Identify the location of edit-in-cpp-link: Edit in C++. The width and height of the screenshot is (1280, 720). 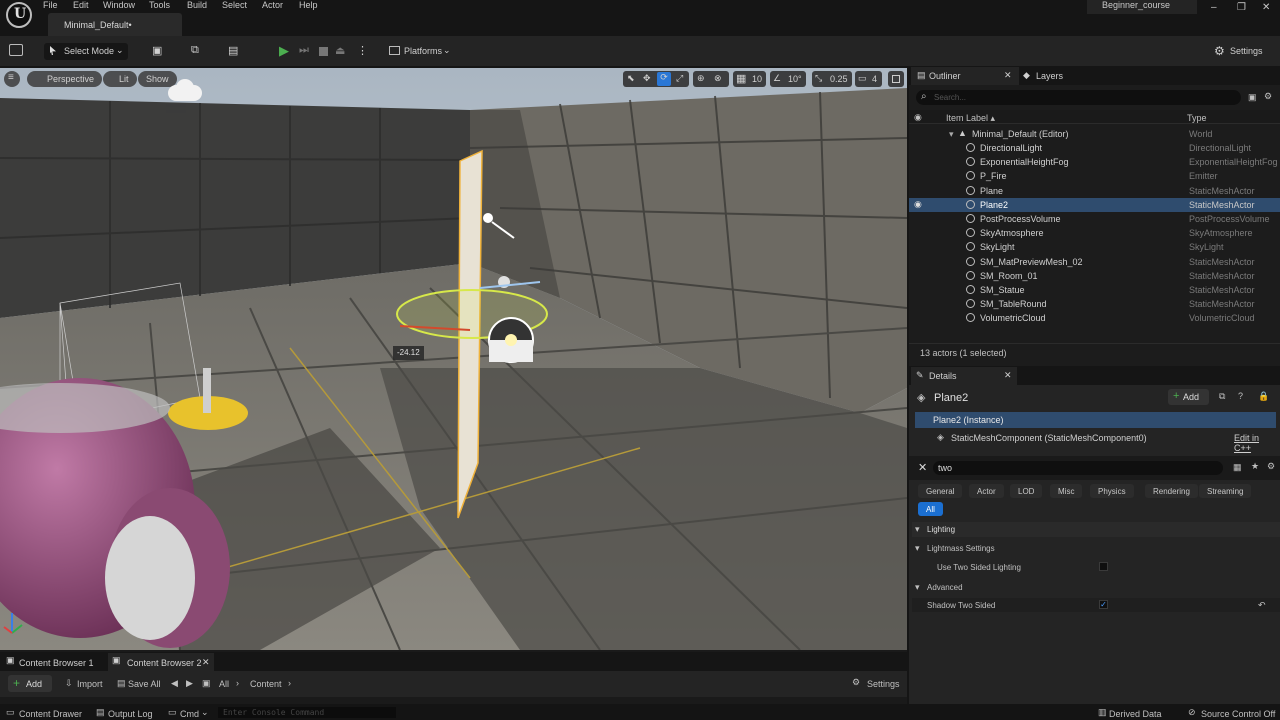
(1255, 443).